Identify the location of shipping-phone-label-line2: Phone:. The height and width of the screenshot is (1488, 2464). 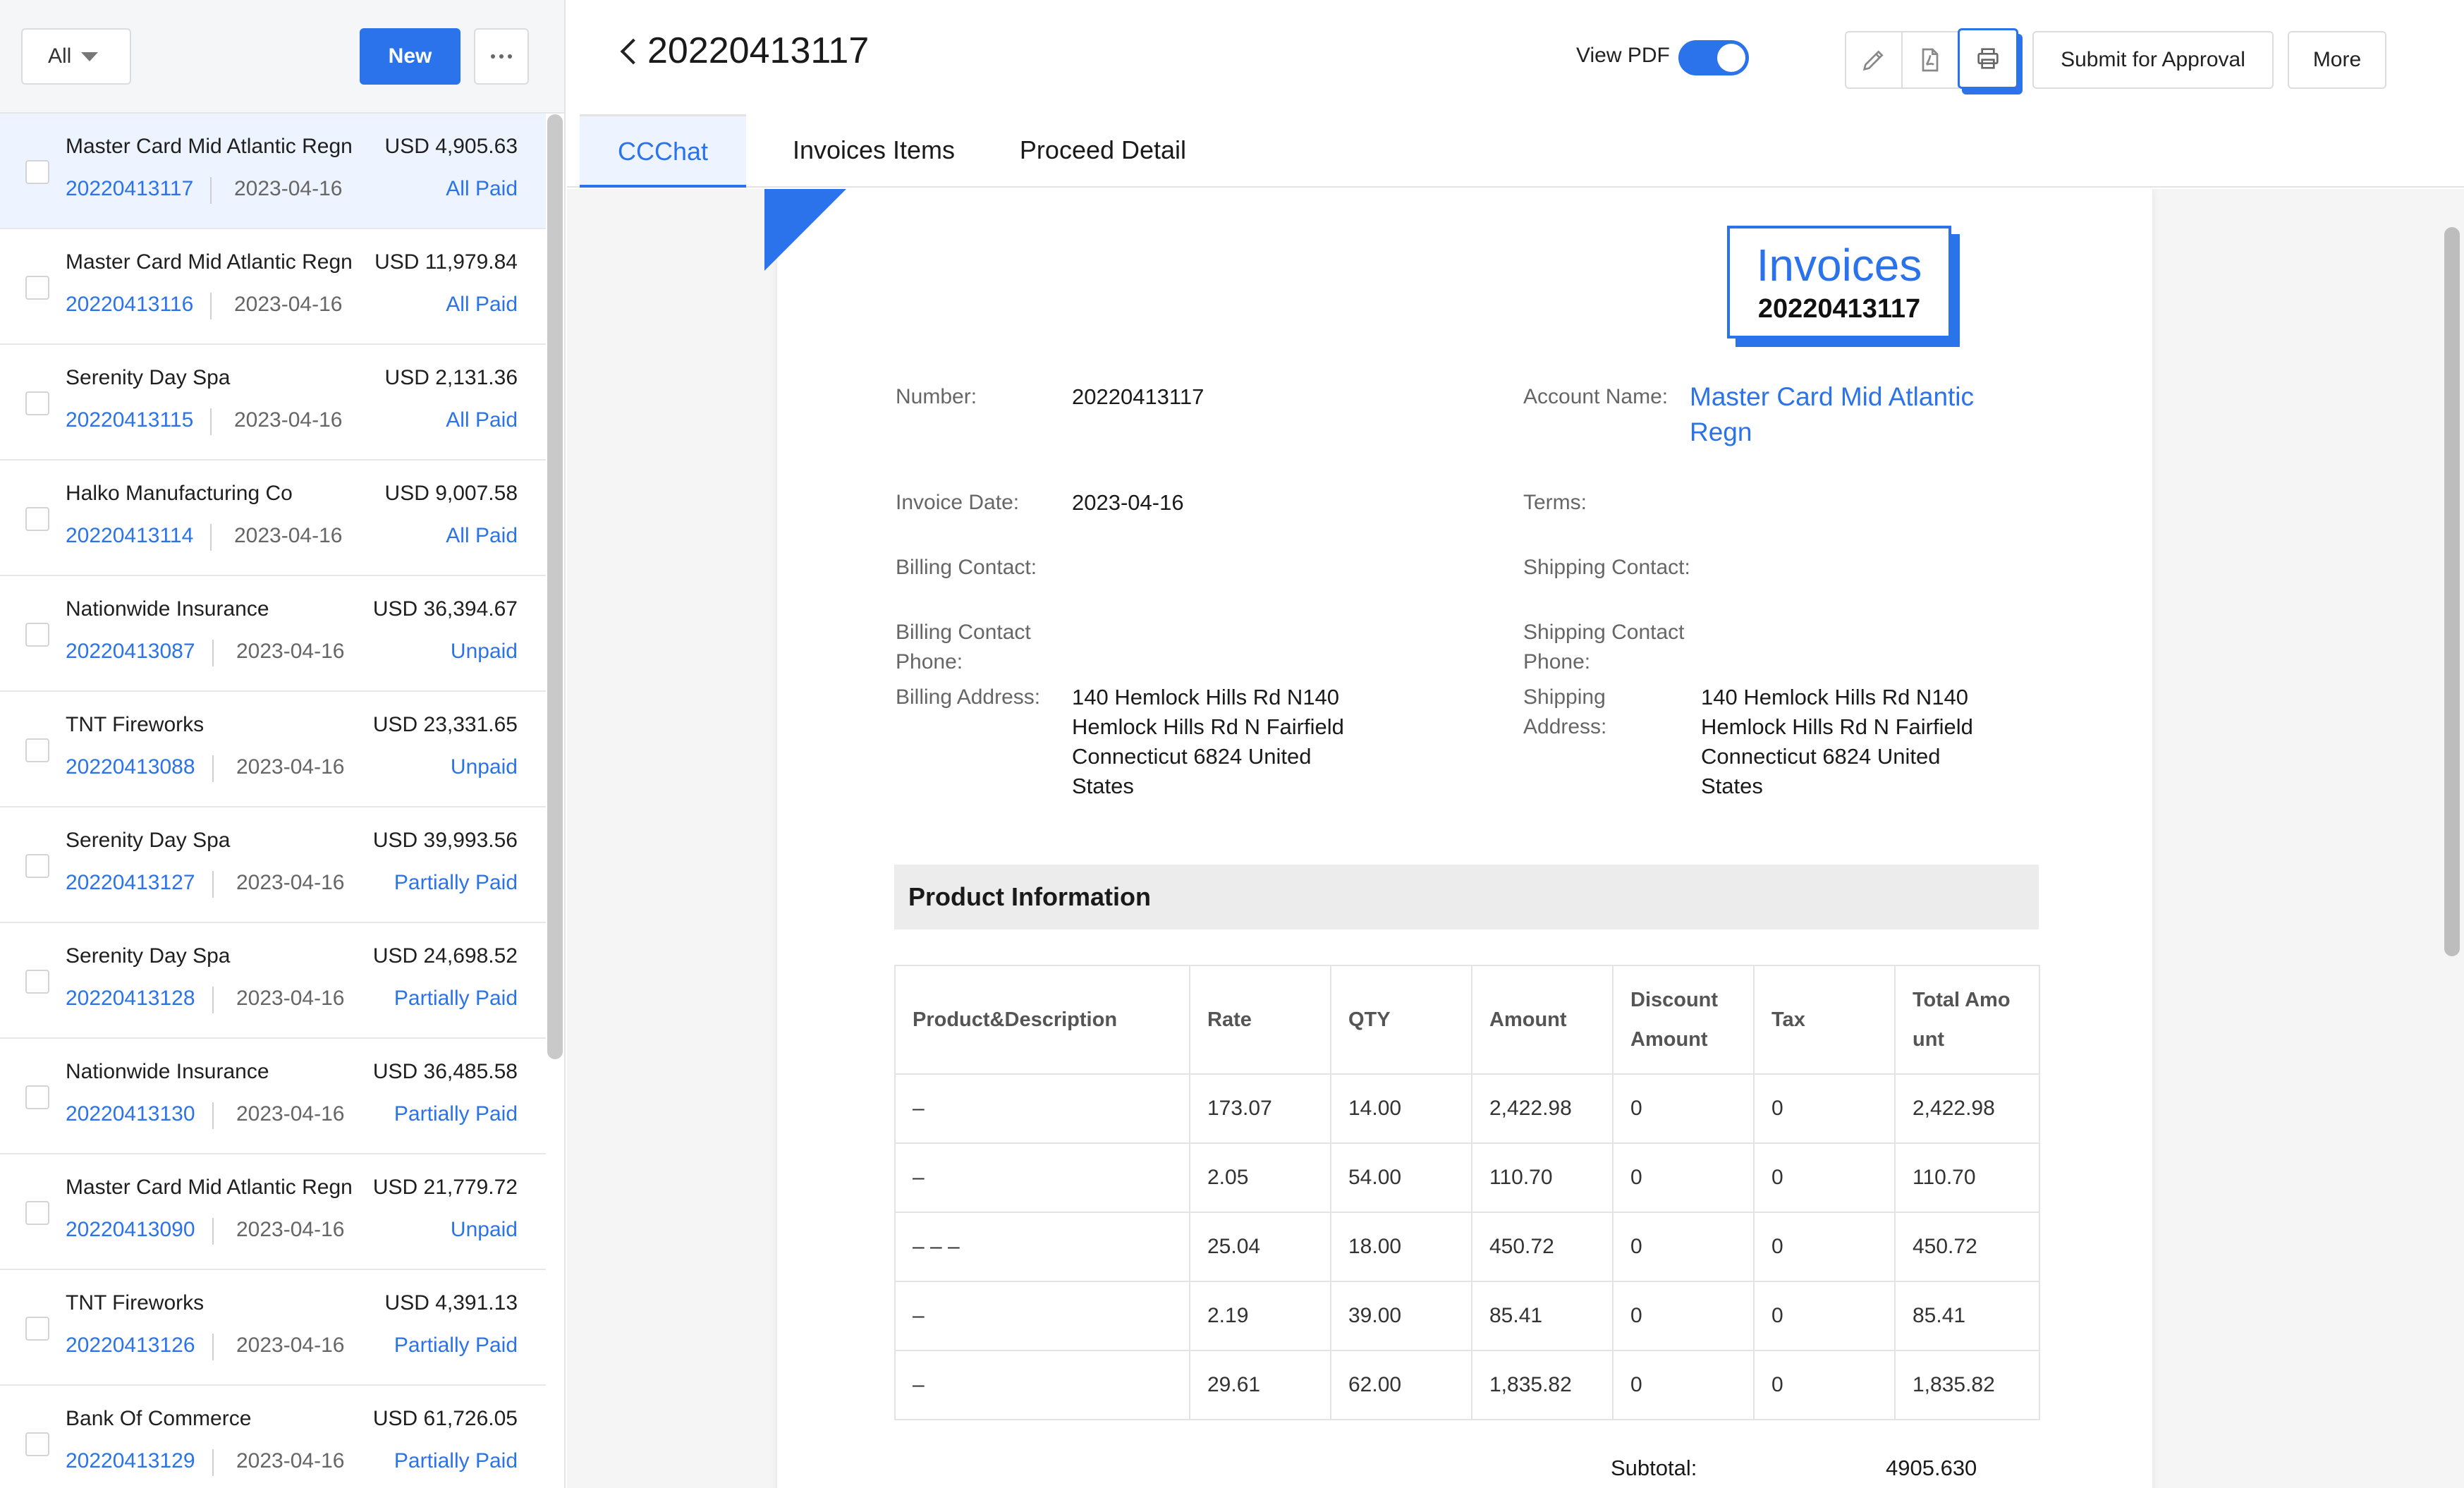
(1557, 661).